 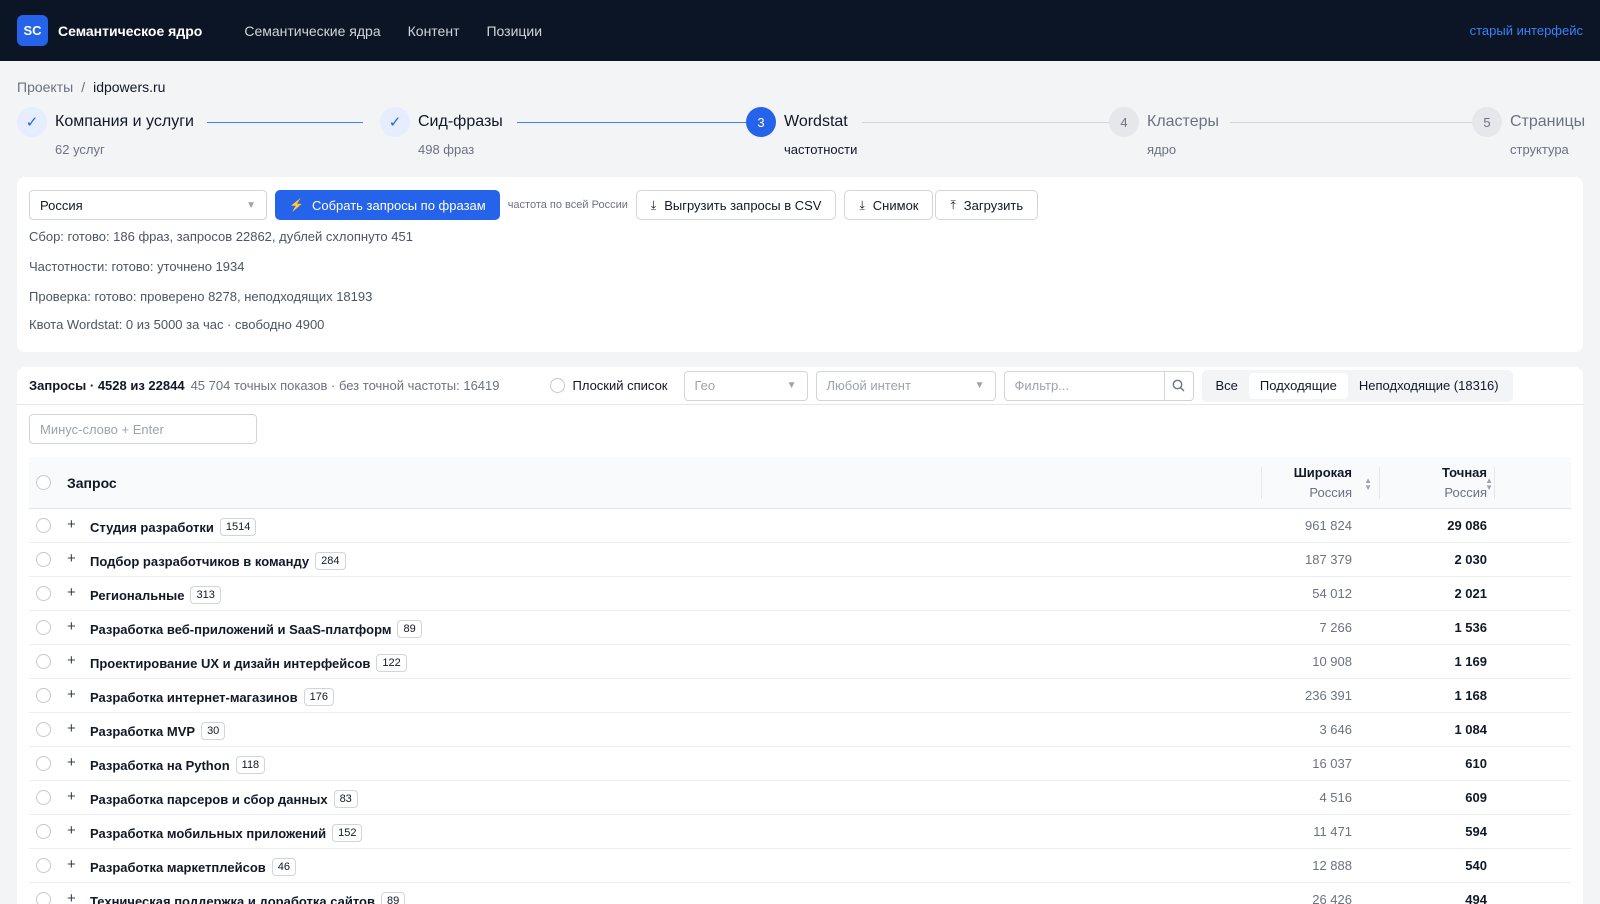 I want to click on step-company: ✓ Компания и услуги 62 услуг, so click(x=105, y=131).